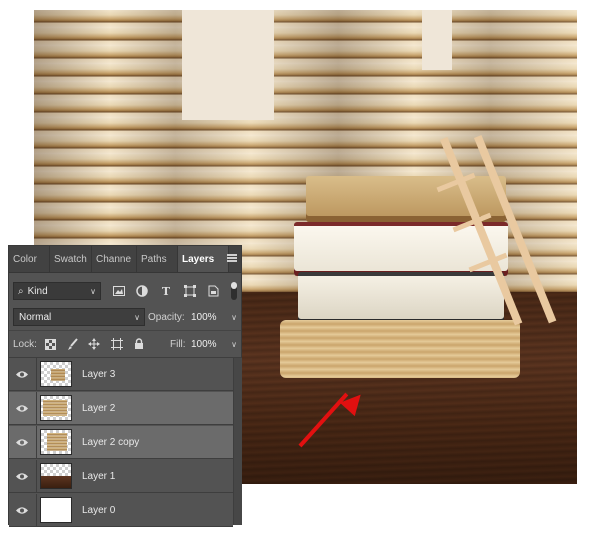 Image resolution: width=600 pixels, height=542 pixels. What do you see at coordinates (99, 510) in the screenshot?
I see `layer-name: Layer 0` at bounding box center [99, 510].